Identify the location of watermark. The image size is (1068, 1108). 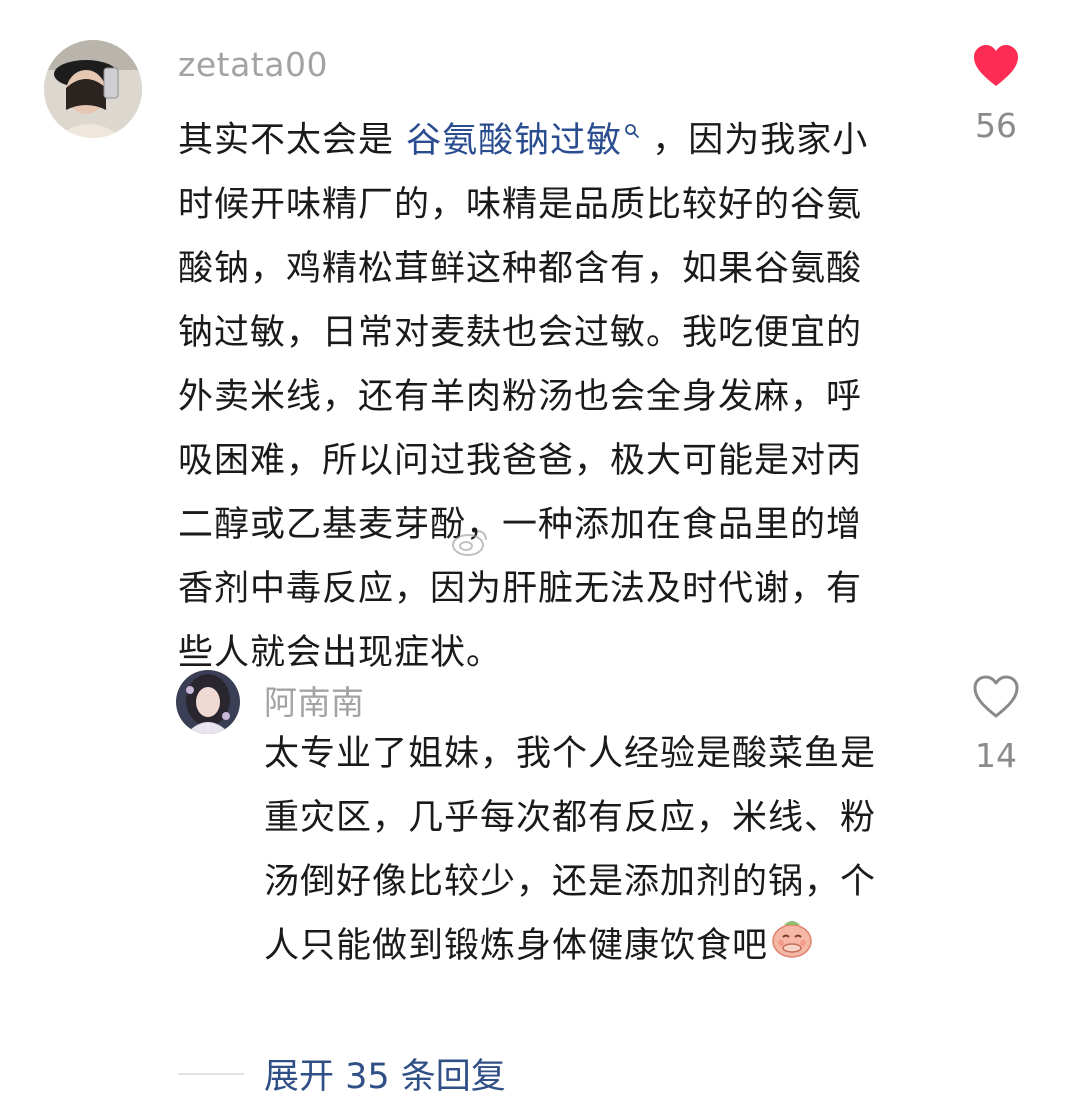
(470, 542).